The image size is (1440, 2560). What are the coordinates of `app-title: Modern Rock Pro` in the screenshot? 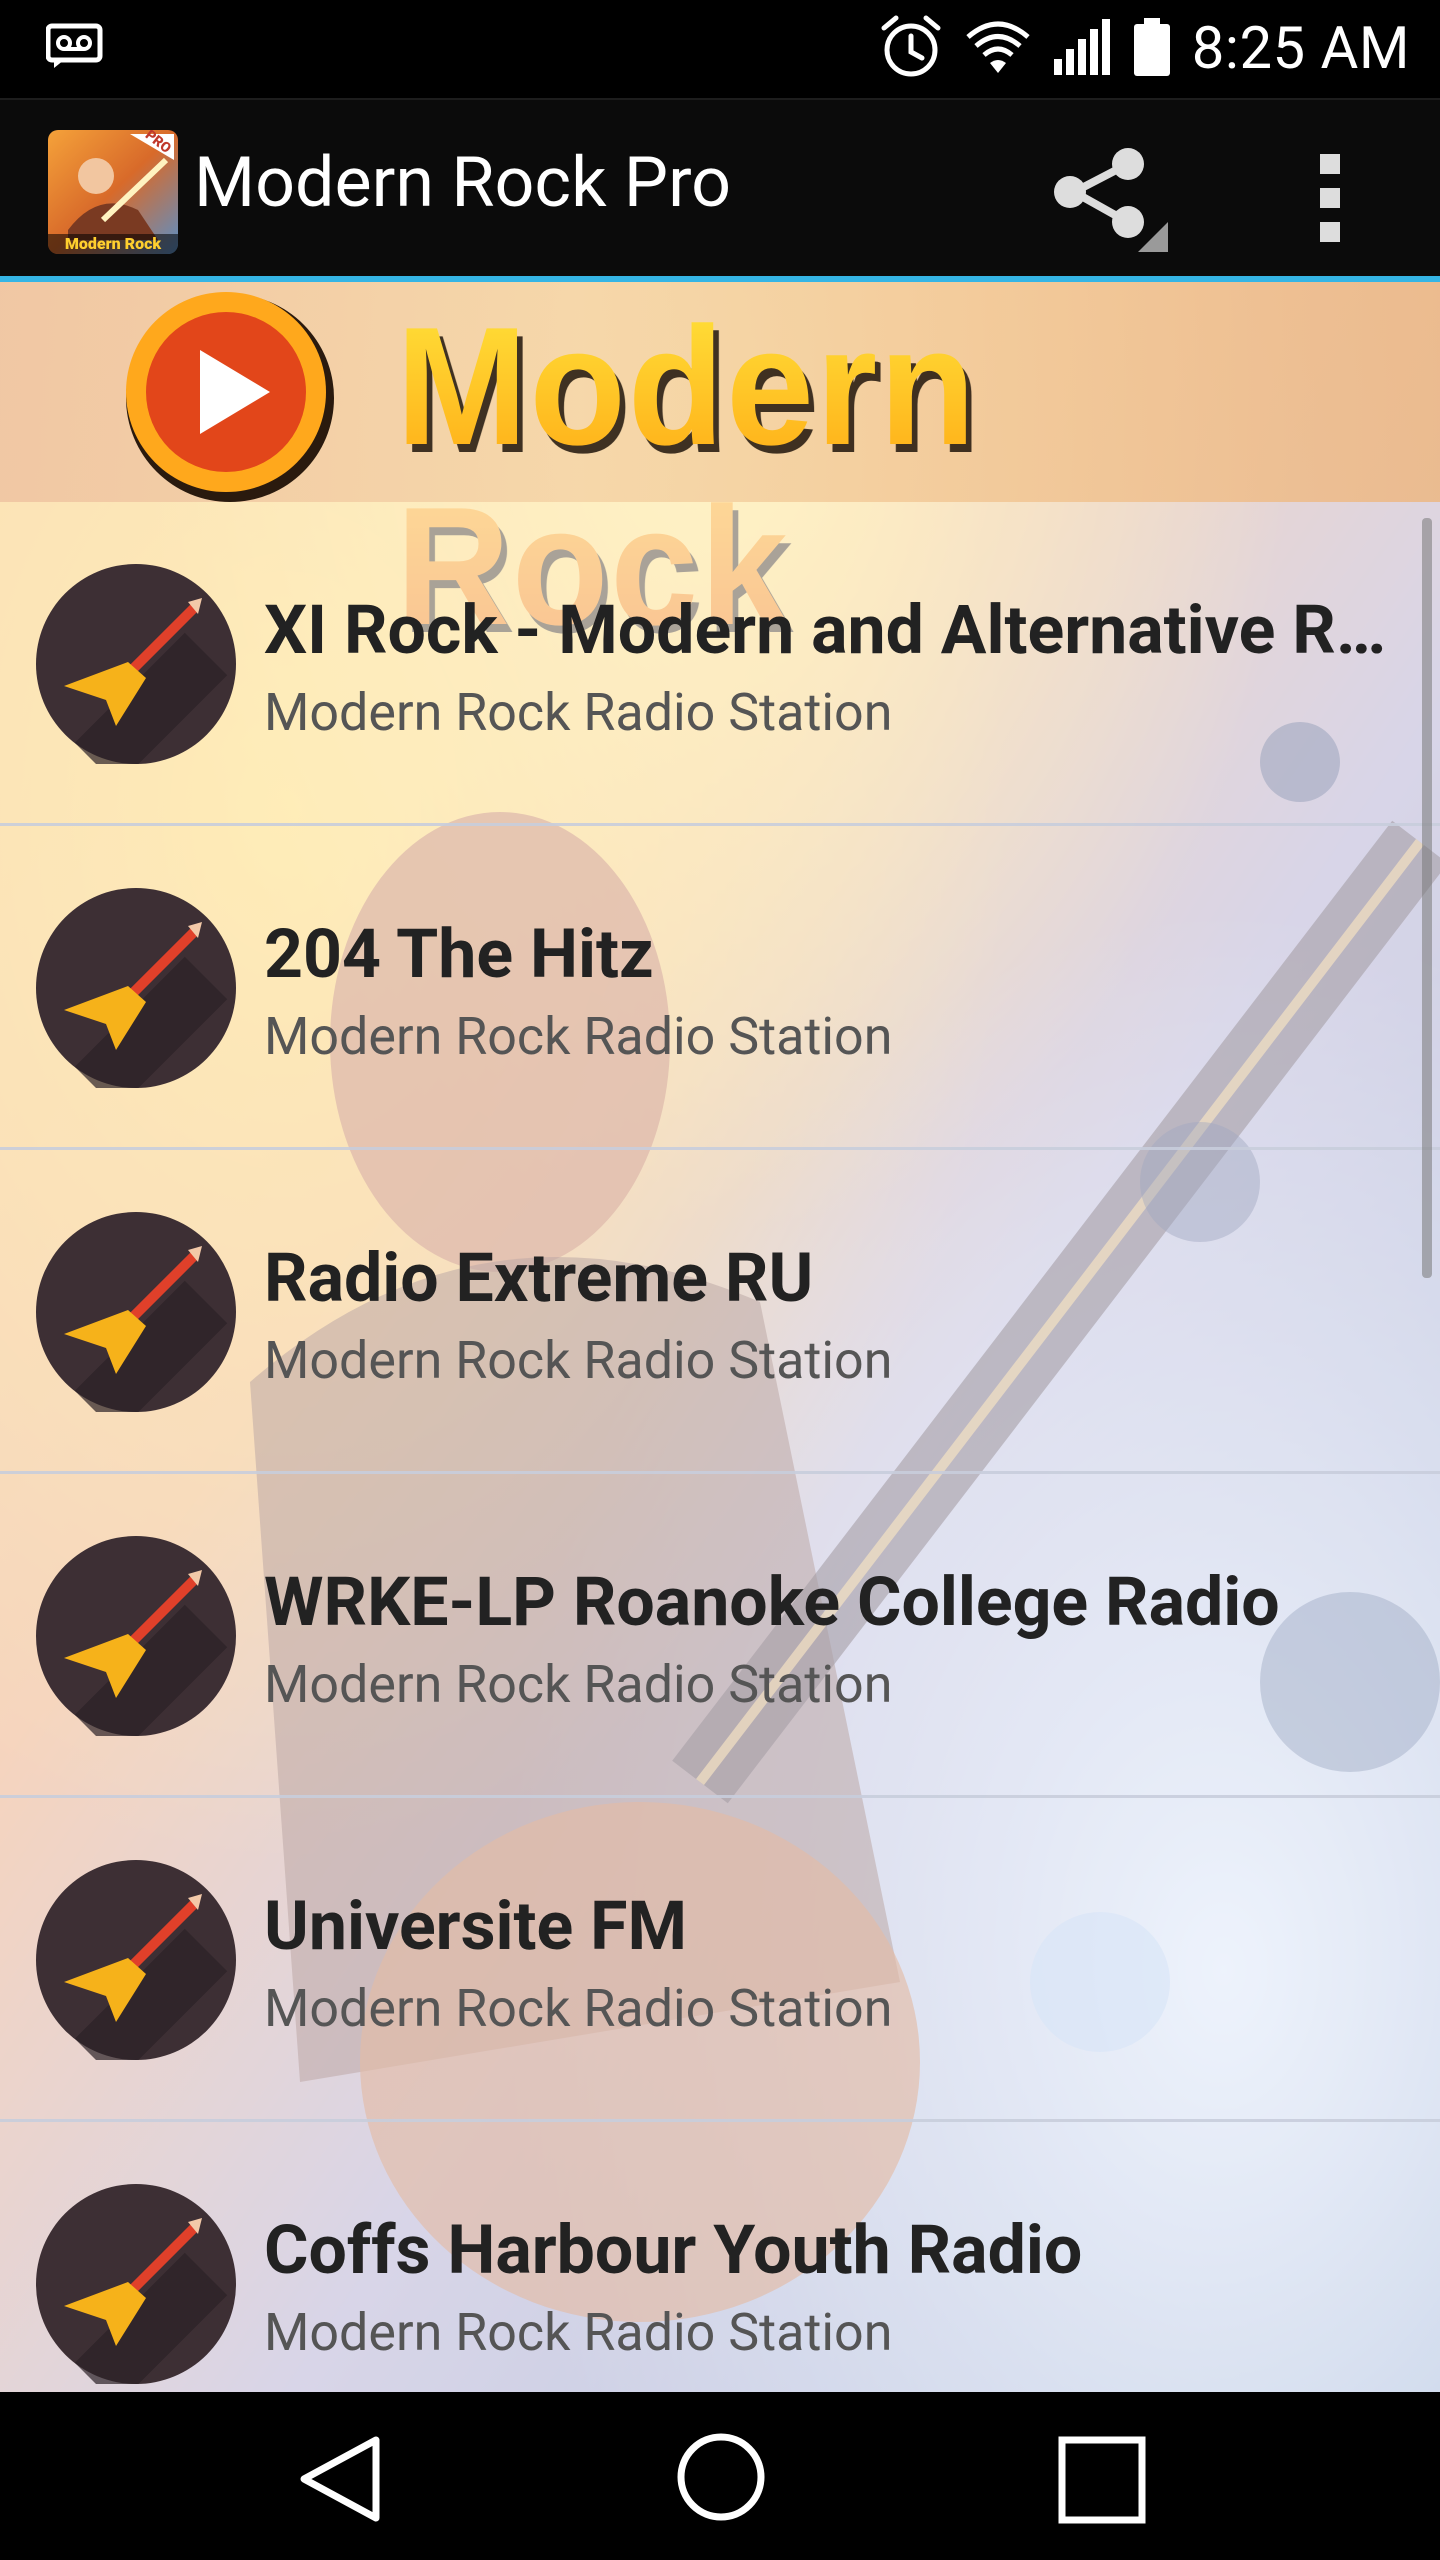 It's located at (463, 183).